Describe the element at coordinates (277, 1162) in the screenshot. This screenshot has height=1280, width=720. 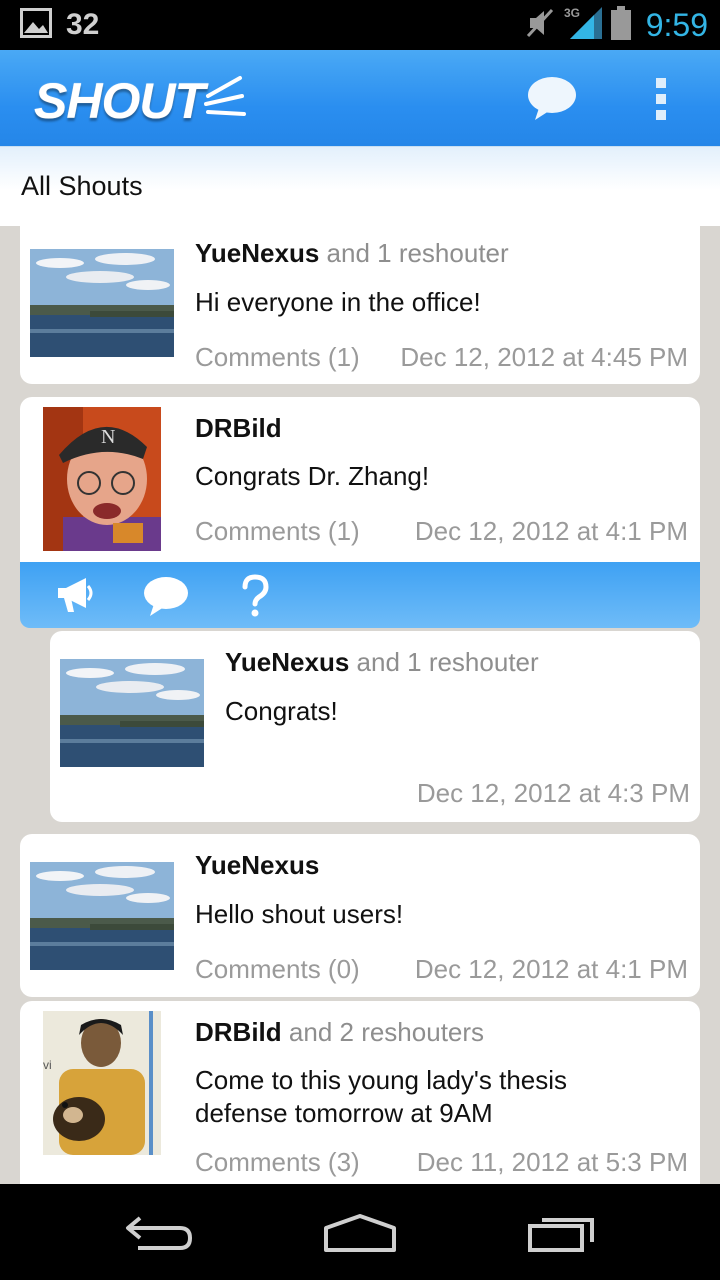
I see `comments-link: Comments (3)` at that location.